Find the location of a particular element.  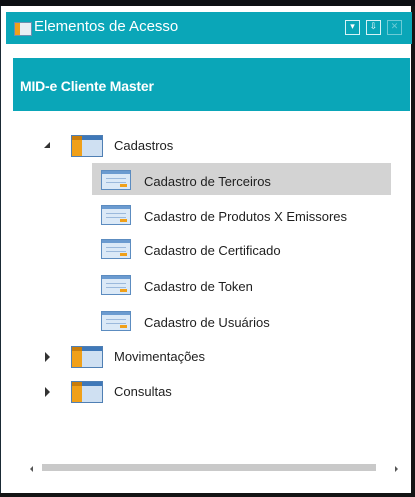

scroll-left-arrow-icon is located at coordinates (31, 469).